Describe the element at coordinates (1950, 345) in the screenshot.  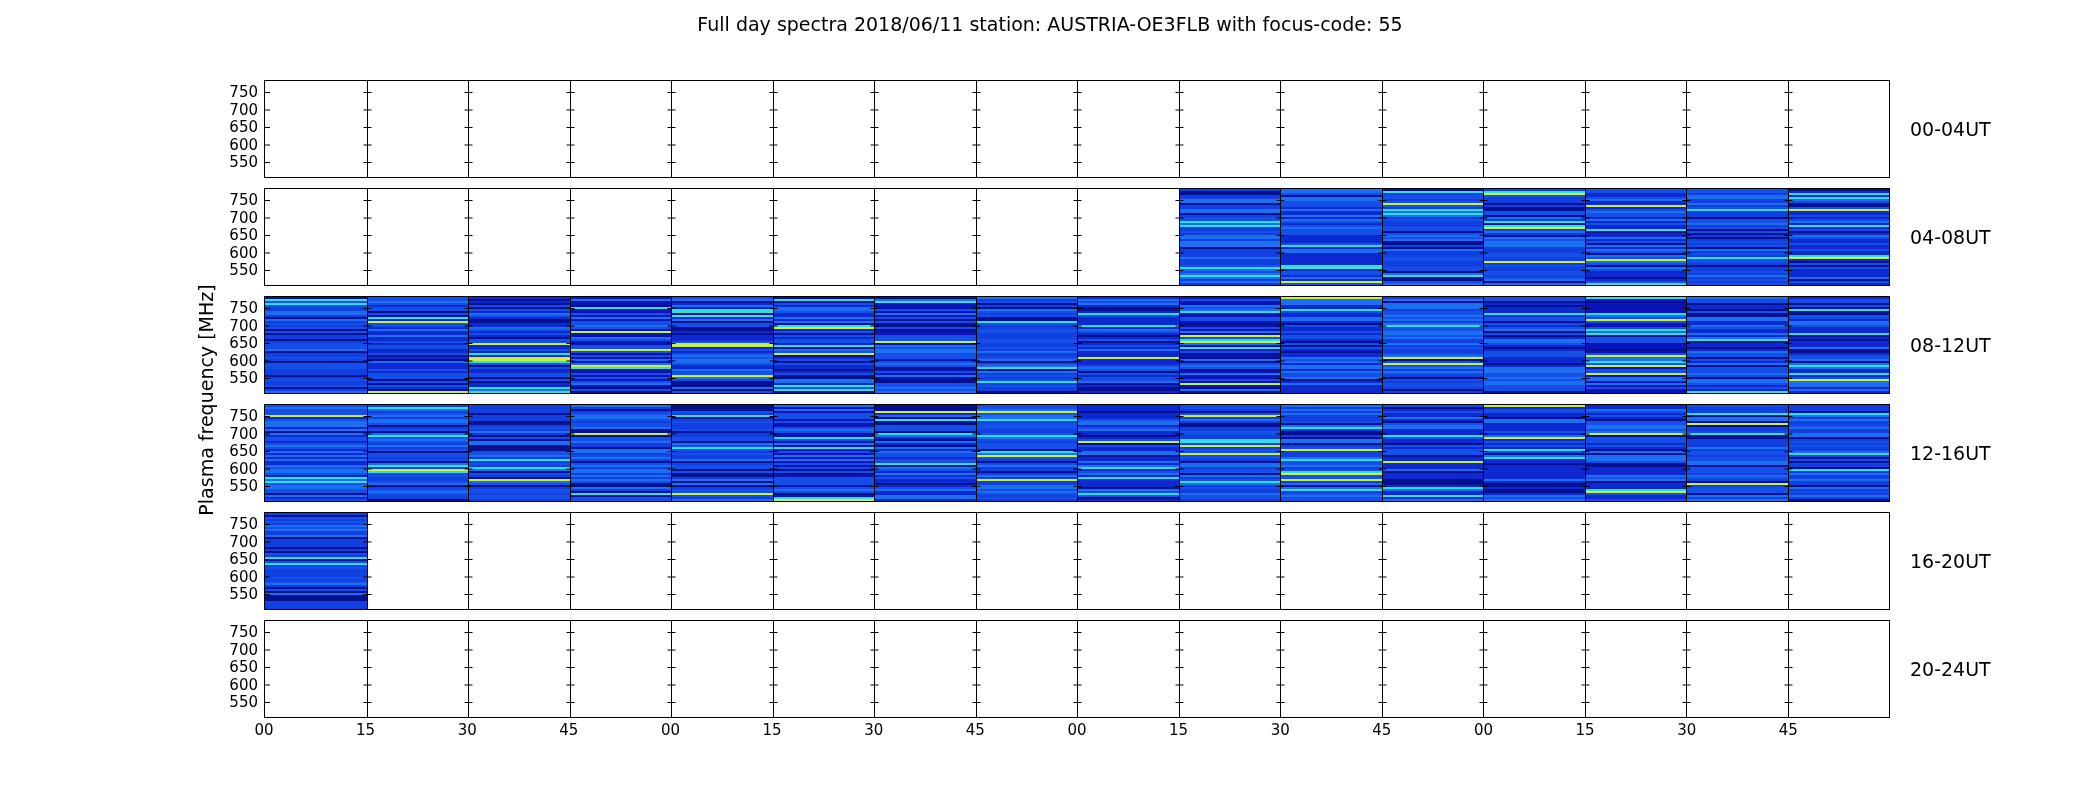
I see `time-range-label: 08-12UT` at that location.